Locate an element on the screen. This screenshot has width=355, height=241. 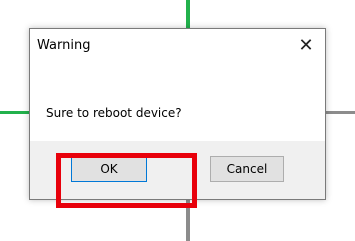
close-icon: ✕ is located at coordinates (306, 46).